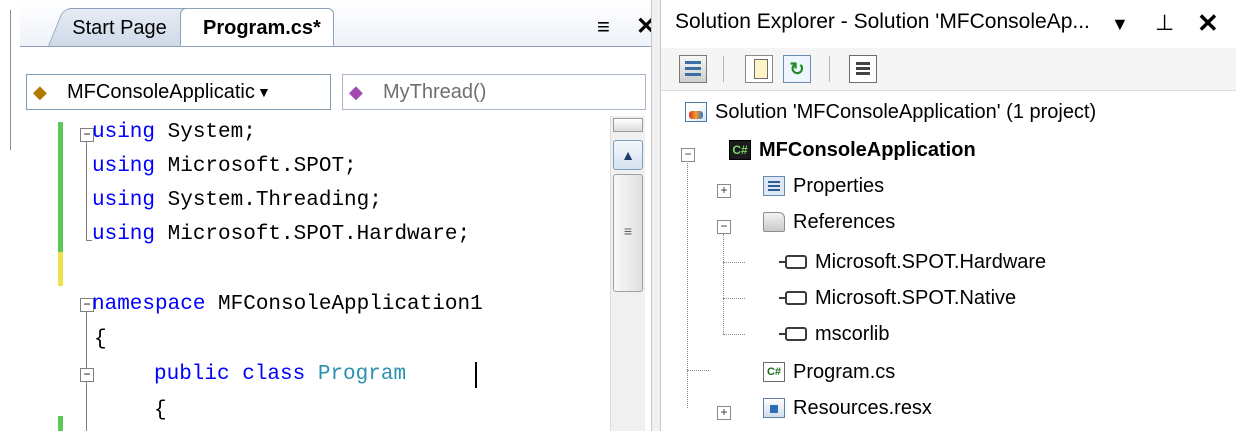 Image resolution: width=1236 pixels, height=431 pixels. What do you see at coordinates (262, 28) in the screenshot?
I see `tab-label: Program.cs*` at bounding box center [262, 28].